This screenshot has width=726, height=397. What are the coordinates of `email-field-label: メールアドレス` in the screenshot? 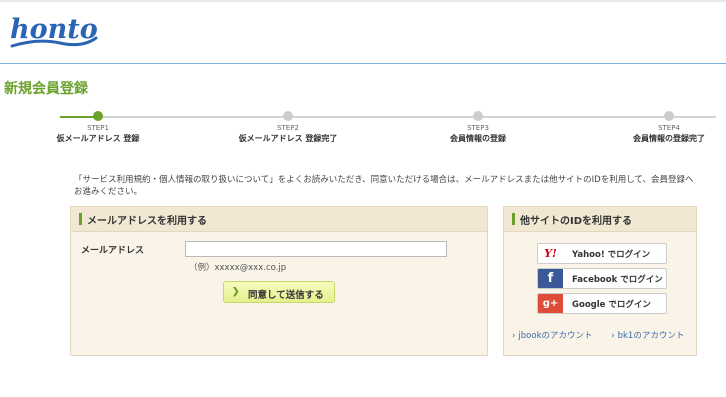 It's located at (113, 251).